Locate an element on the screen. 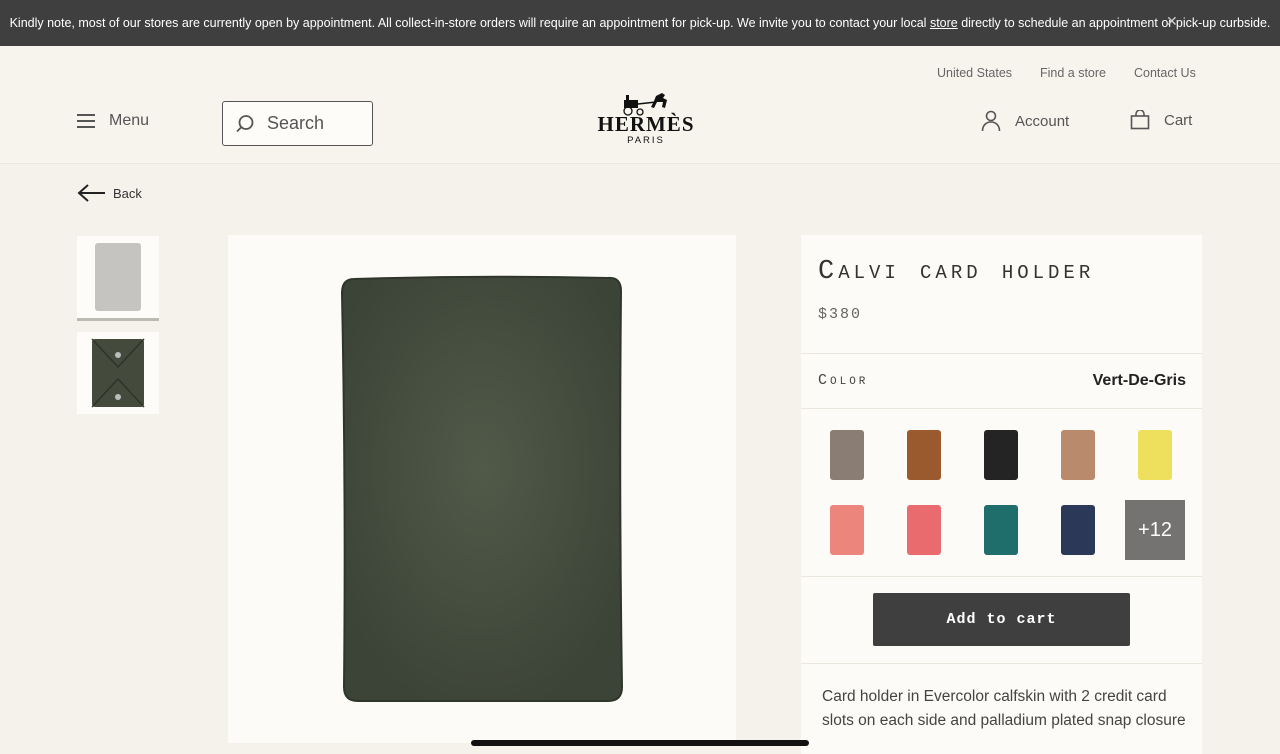 This screenshot has width=1280, height=754. product-title: Calvi card holder is located at coordinates (956, 272).